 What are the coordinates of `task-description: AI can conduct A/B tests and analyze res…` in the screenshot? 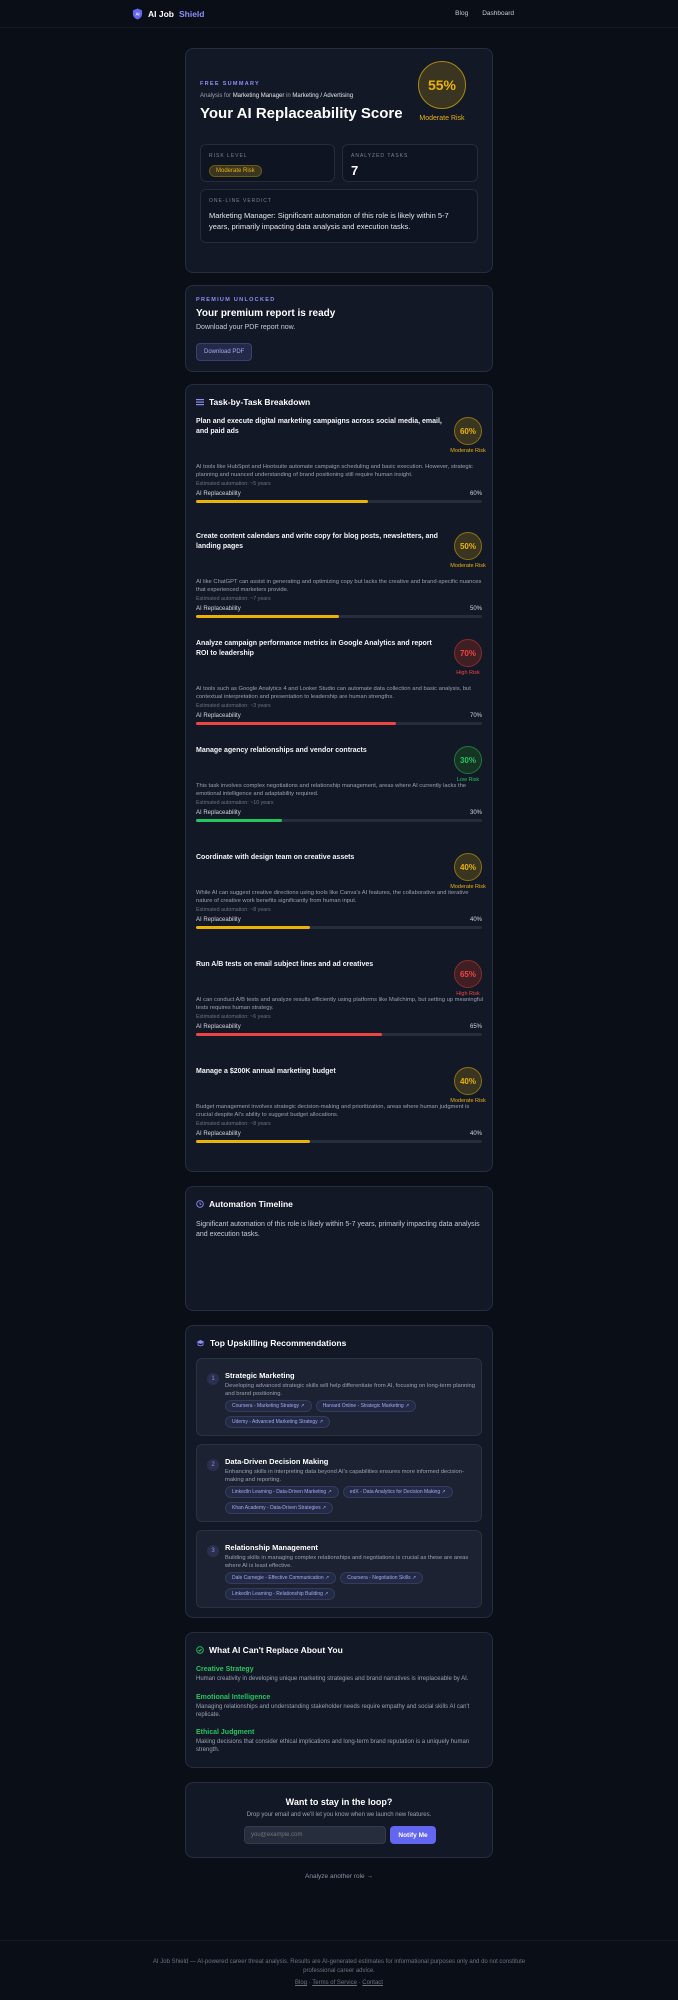 It's located at (339, 1004).